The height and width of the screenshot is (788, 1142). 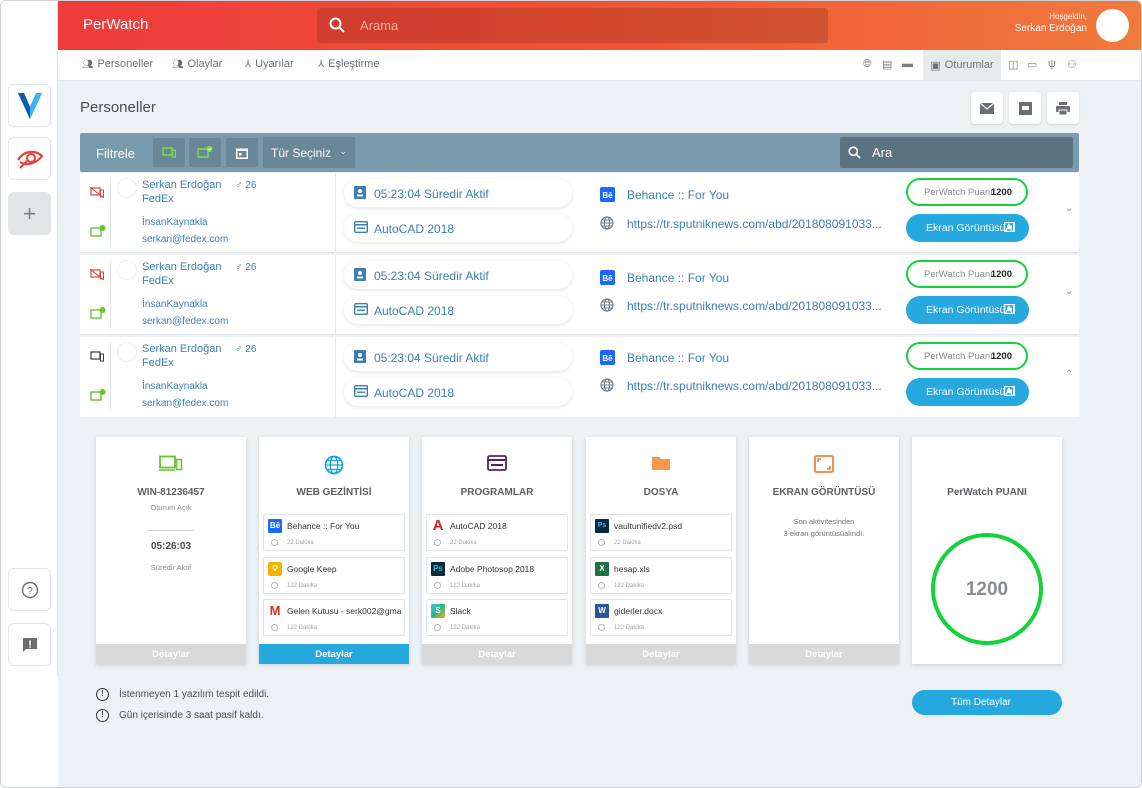 I want to click on folder-icon: ▬, so click(x=907, y=64).